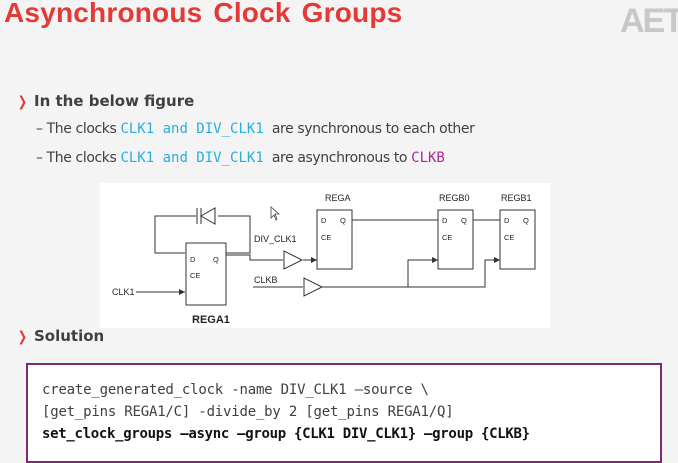 This screenshot has width=678, height=463. Describe the element at coordinates (649, 21) in the screenshot. I see `aet-logo: AET` at that location.